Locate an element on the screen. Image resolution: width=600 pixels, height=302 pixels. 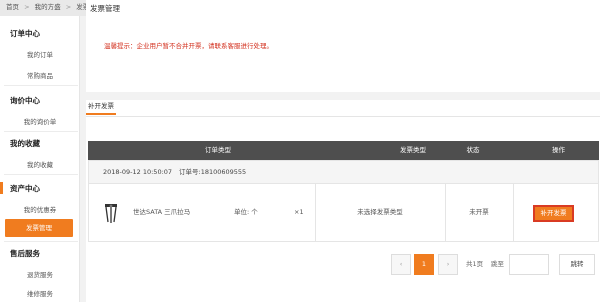
column-header-action: 操作 is located at coordinates (558, 150).